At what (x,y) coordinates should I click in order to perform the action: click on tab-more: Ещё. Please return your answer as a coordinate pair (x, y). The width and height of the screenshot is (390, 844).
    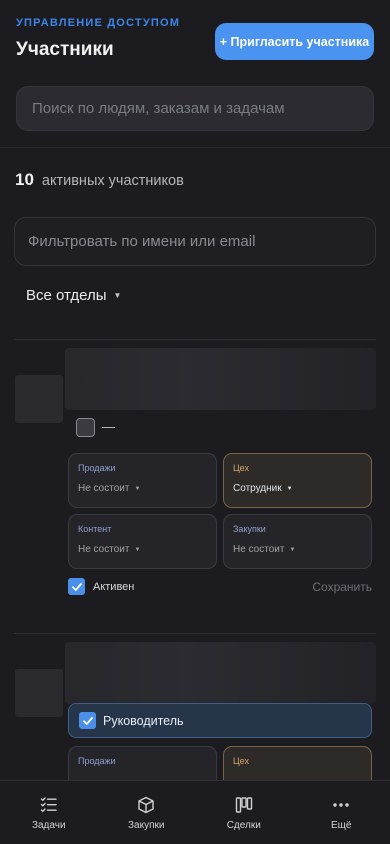
    Looking at the image, I should click on (341, 812).